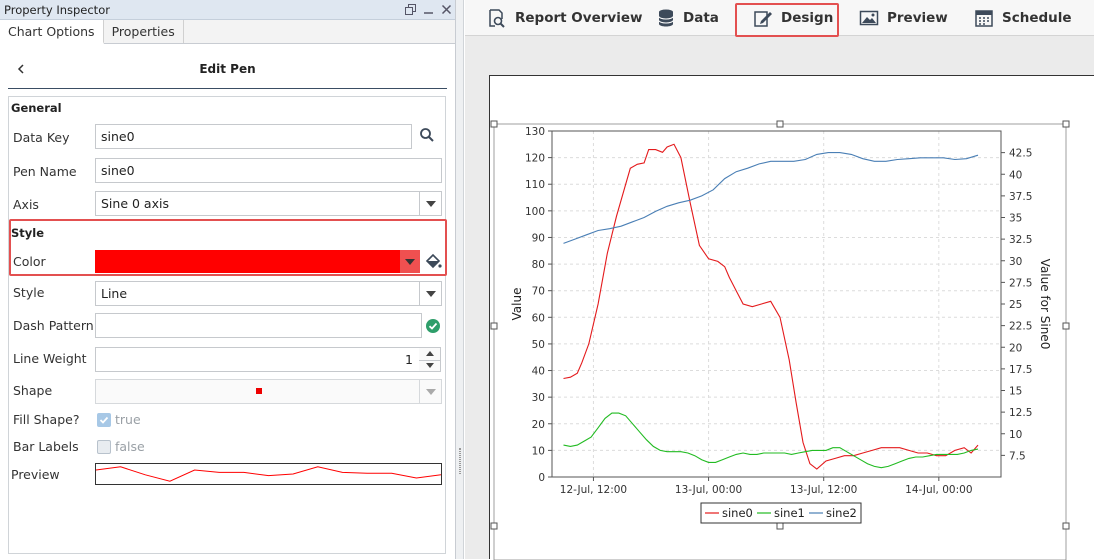 The width and height of the screenshot is (1094, 560). Describe the element at coordinates (128, 419) in the screenshot. I see `fill-shape-value: true` at that location.